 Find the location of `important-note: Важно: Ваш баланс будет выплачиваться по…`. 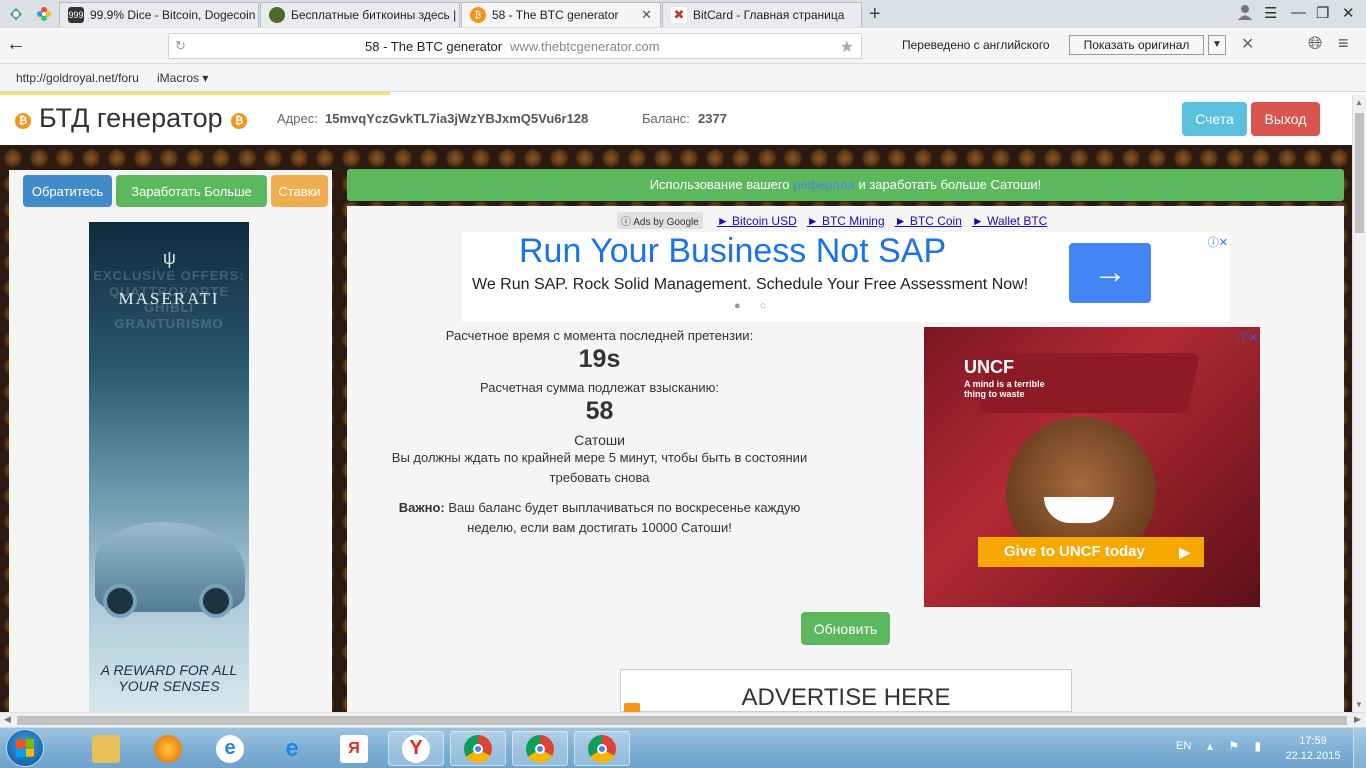

important-note: Важно: Ваш баланс будет выплачиваться по… is located at coordinates (599, 518).